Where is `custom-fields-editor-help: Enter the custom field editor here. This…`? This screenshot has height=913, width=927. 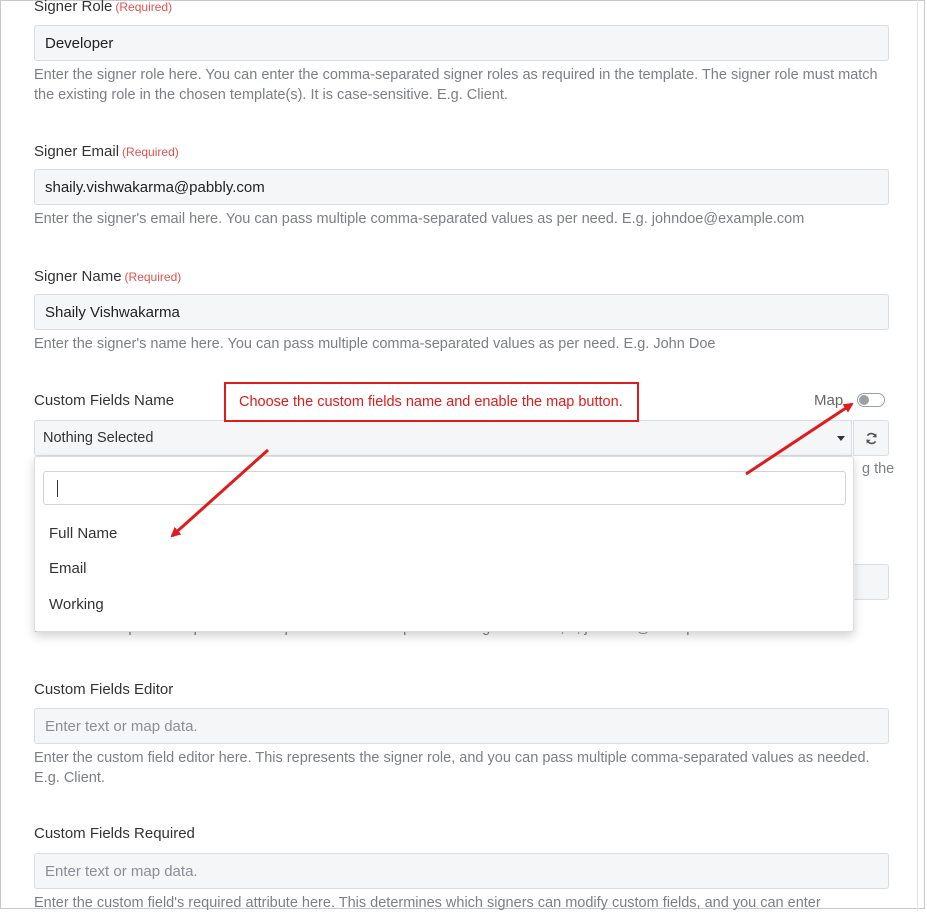
custom-fields-editor-help: Enter the custom field editor here. This… is located at coordinates (452, 768).